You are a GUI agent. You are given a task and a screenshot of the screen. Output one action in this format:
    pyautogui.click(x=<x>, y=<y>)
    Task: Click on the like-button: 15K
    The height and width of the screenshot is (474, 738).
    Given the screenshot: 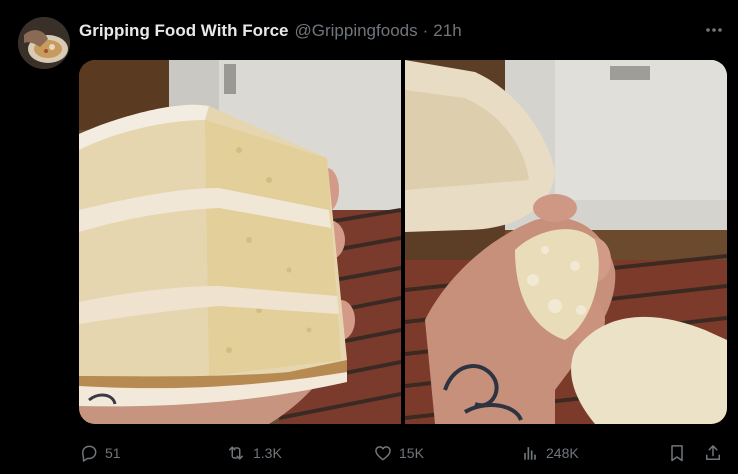 What is the action you would take?
    pyautogui.click(x=398, y=453)
    